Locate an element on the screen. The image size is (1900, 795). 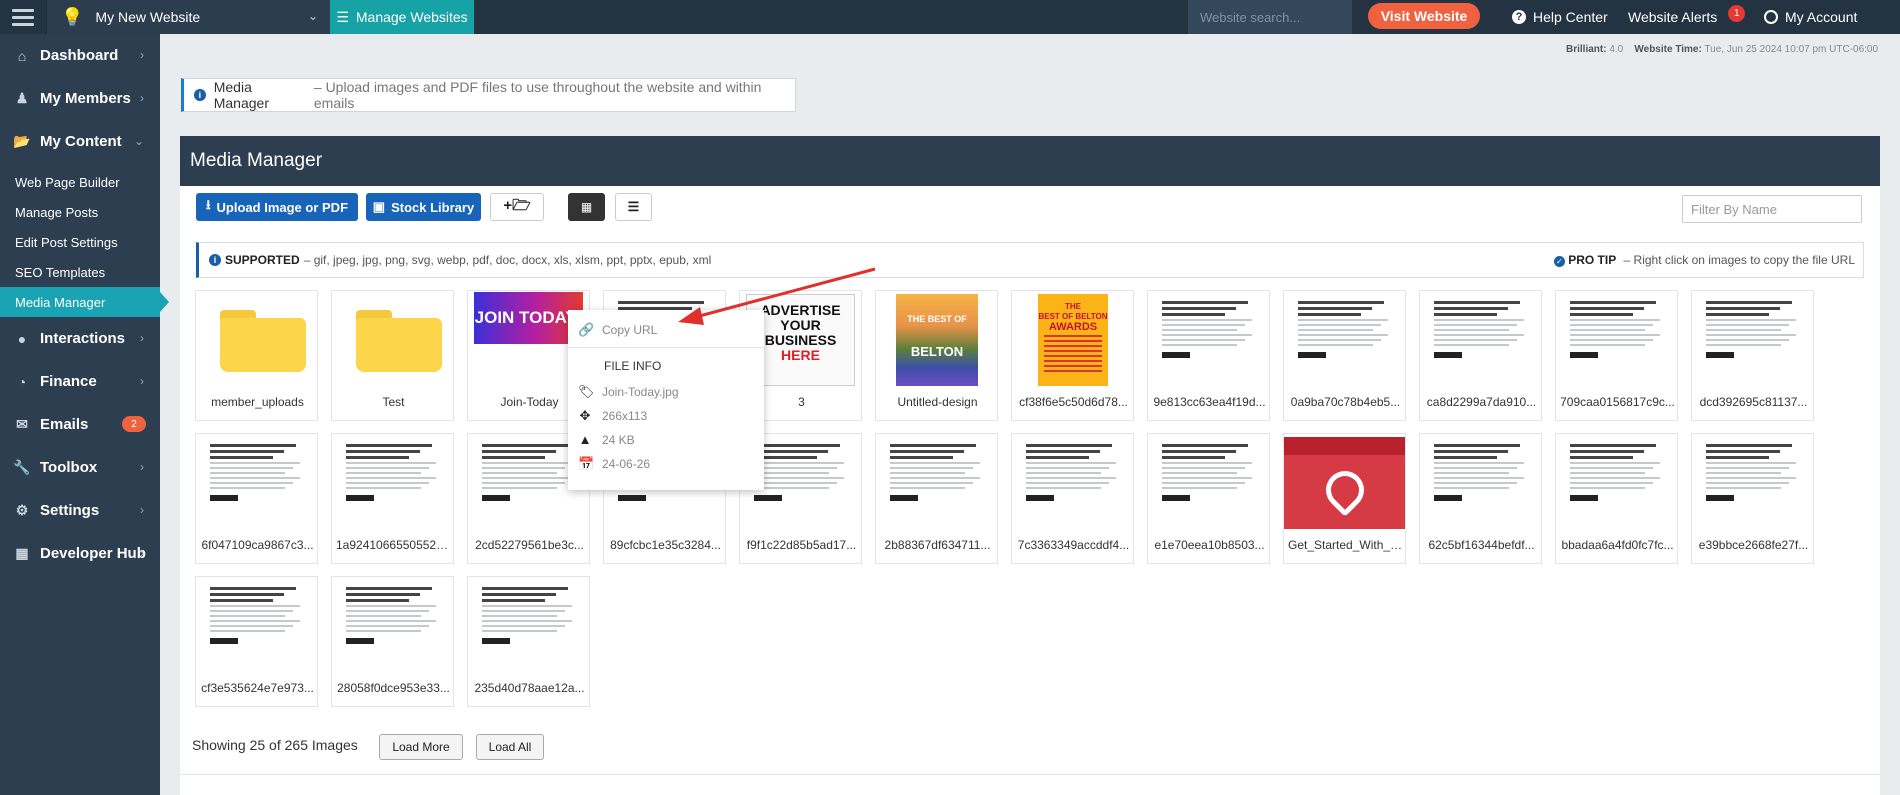
sidebar-item-developer-hub: ▦ Developer Hub › is located at coordinates (80, 553).